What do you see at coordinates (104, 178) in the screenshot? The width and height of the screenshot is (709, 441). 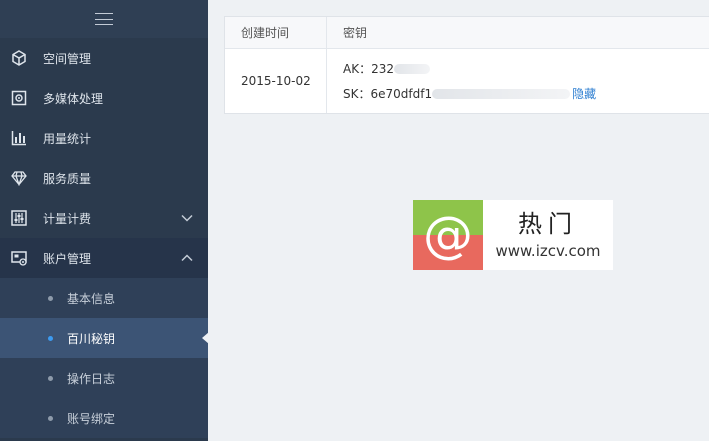 I see `sidebar-item-service-quality: 服务质量` at bounding box center [104, 178].